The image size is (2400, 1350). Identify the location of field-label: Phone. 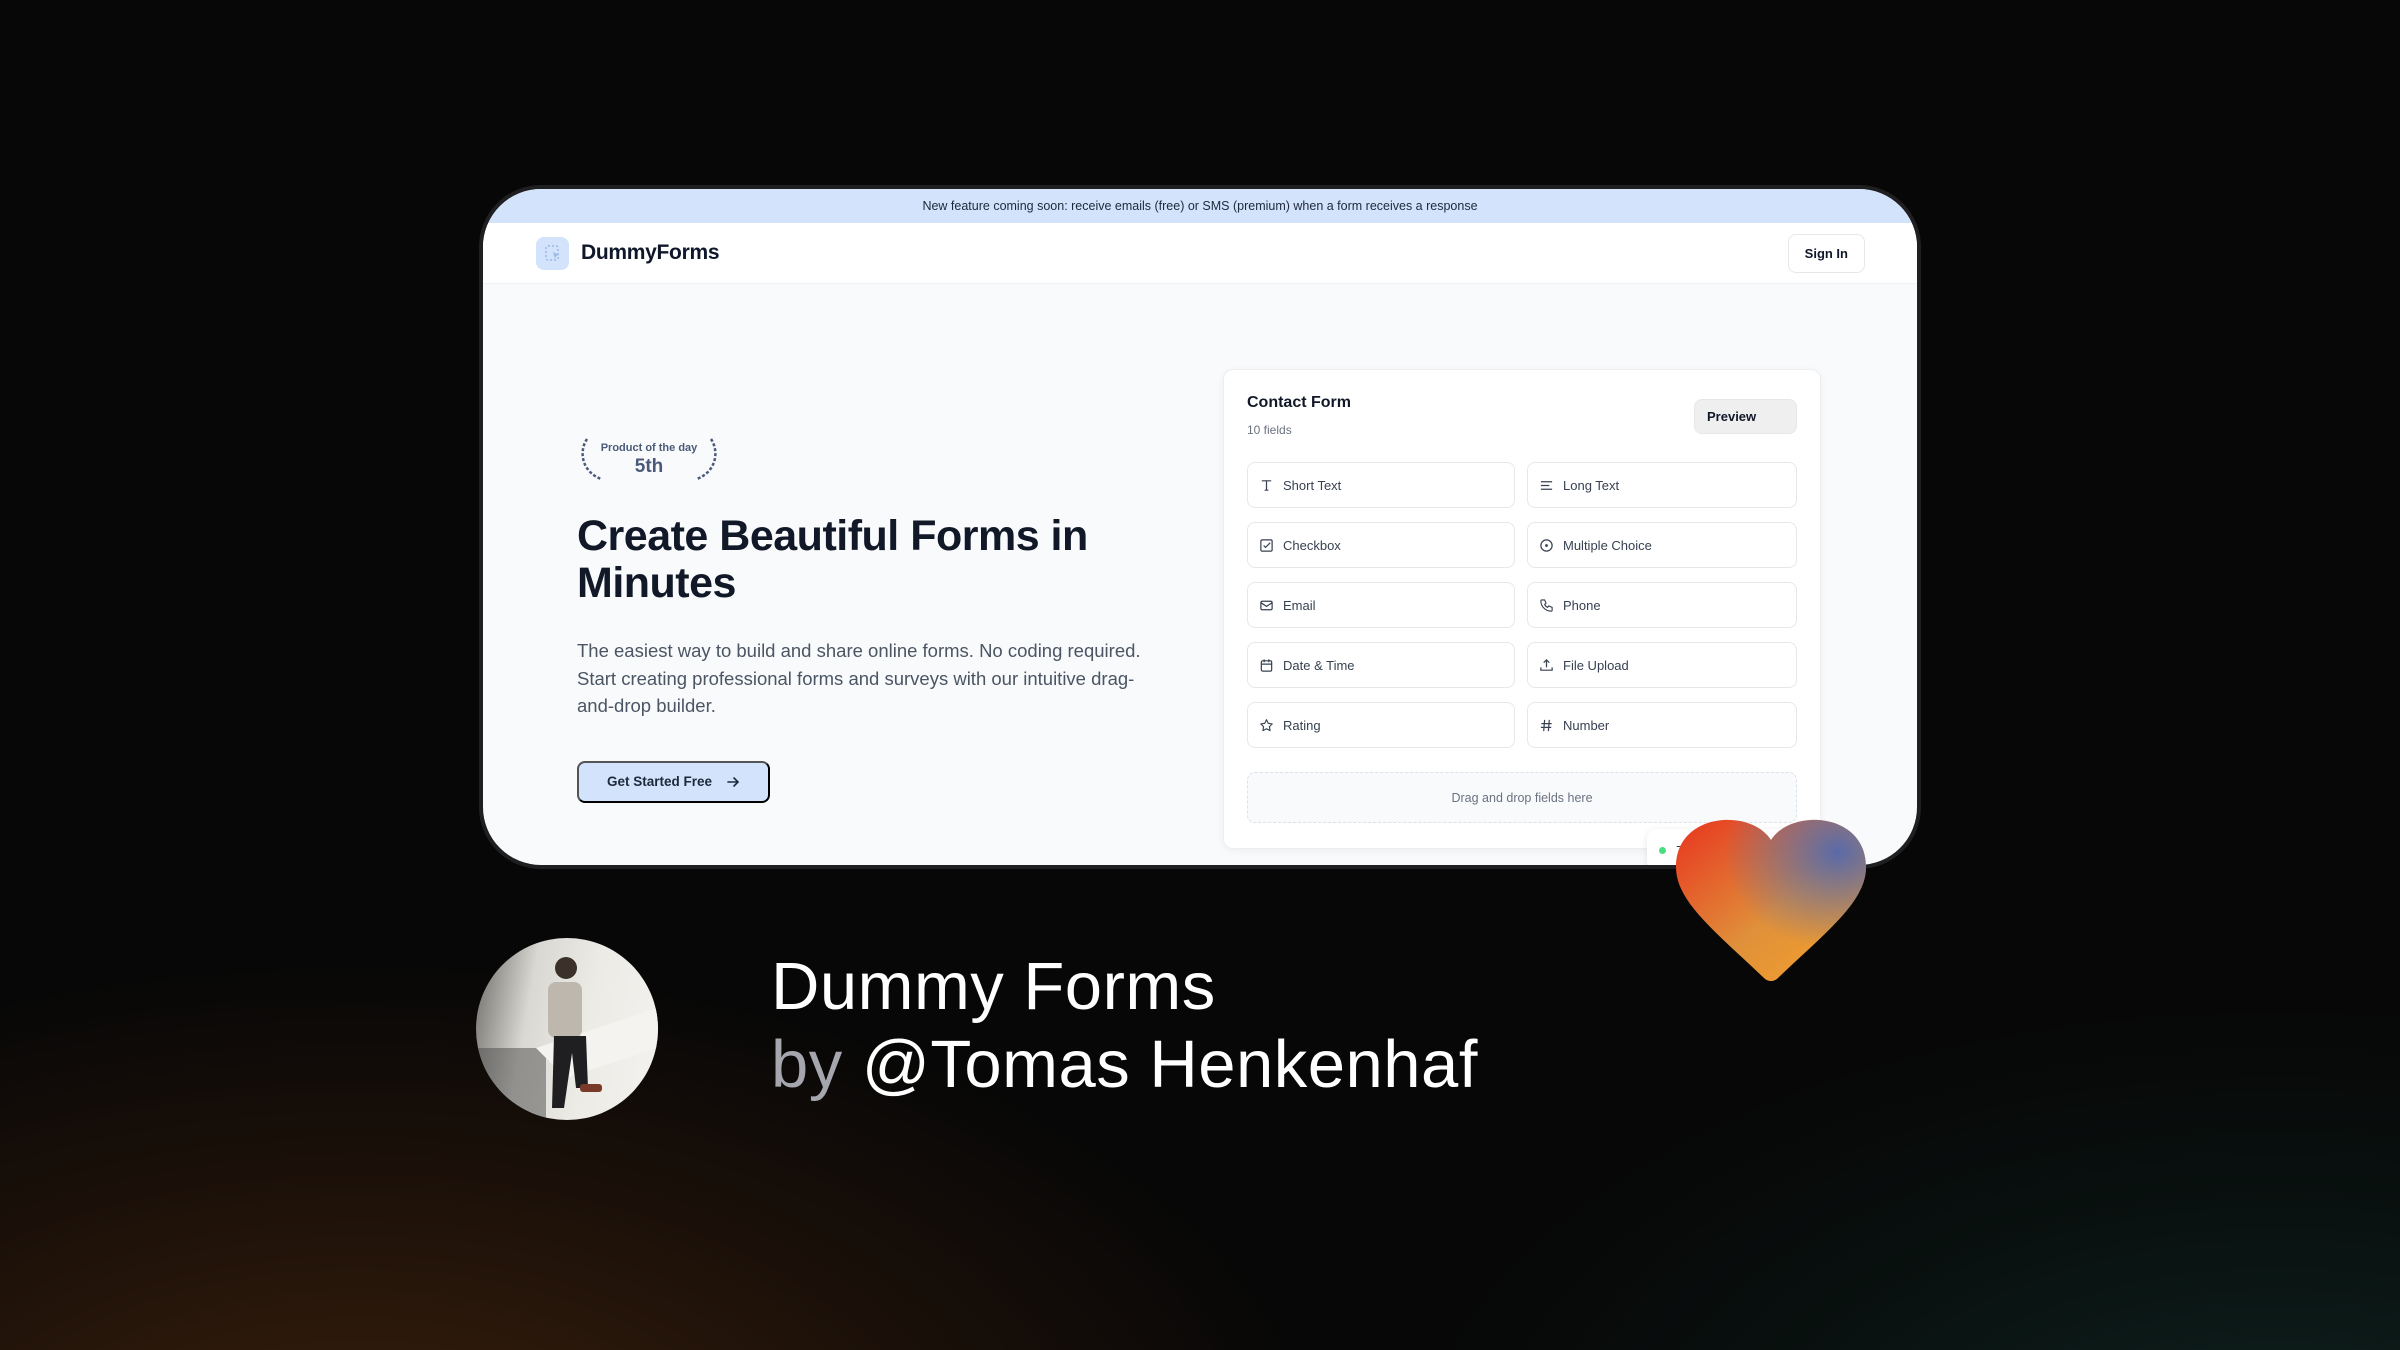
(1582, 605).